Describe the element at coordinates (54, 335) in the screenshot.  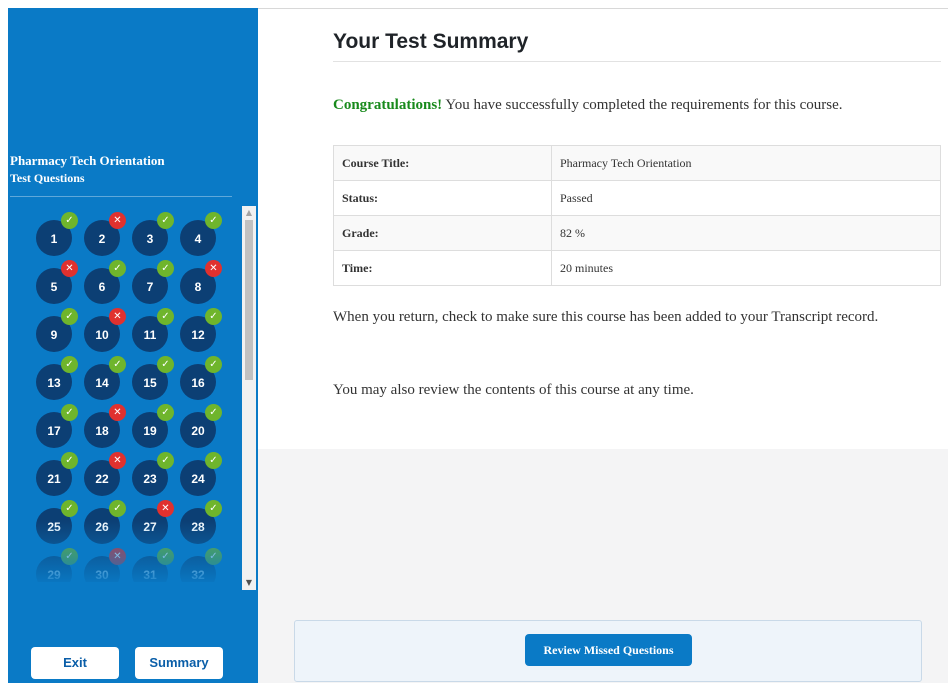
I see `question-number: 9` at that location.